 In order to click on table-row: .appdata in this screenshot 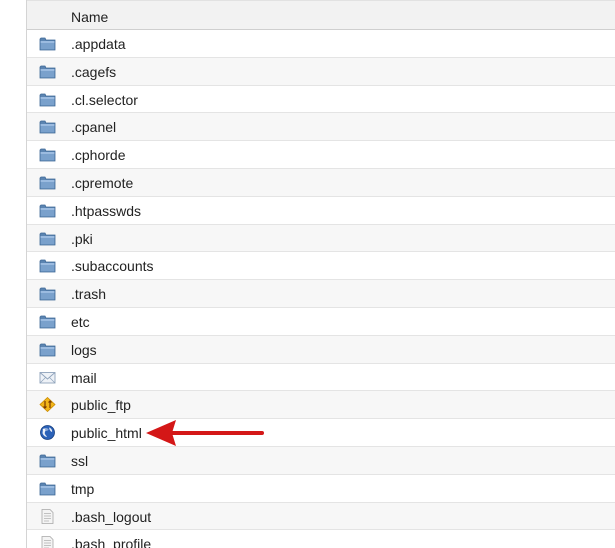, I will do `click(321, 44)`.